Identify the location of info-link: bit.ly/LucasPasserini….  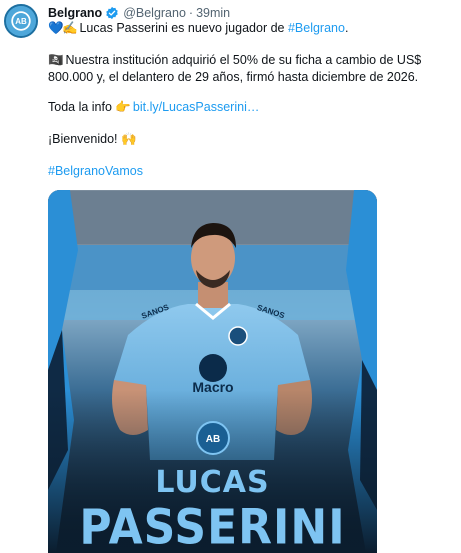
(196, 107).